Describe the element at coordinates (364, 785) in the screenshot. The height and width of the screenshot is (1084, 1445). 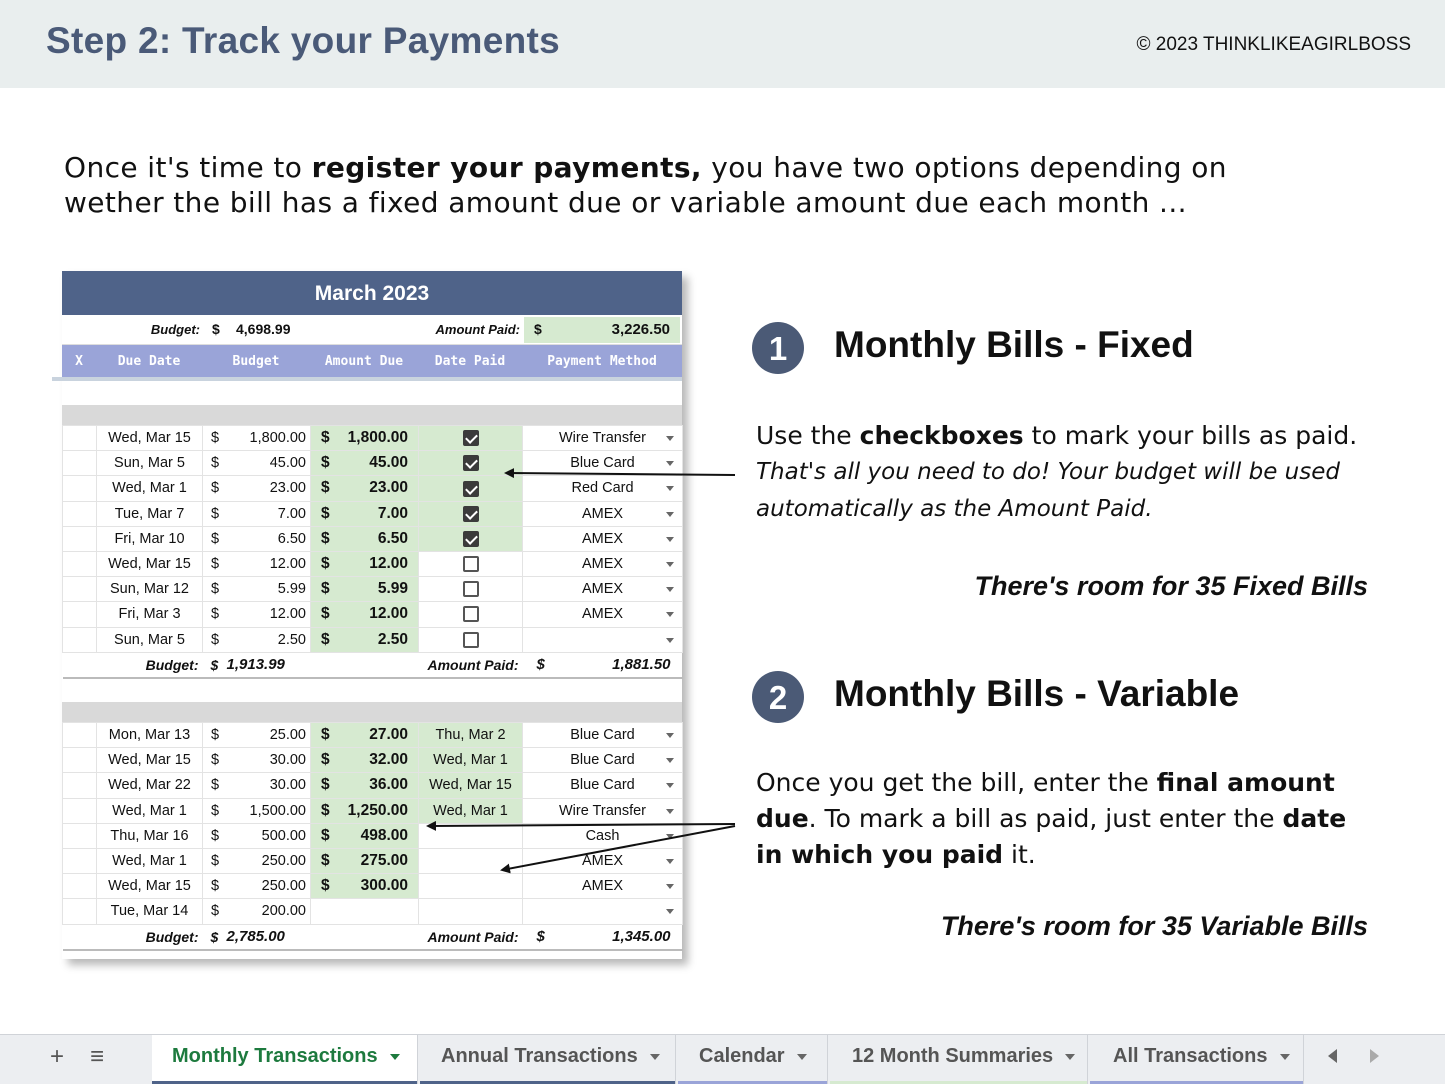
I see `amount-due-cell: $36.00` at that location.